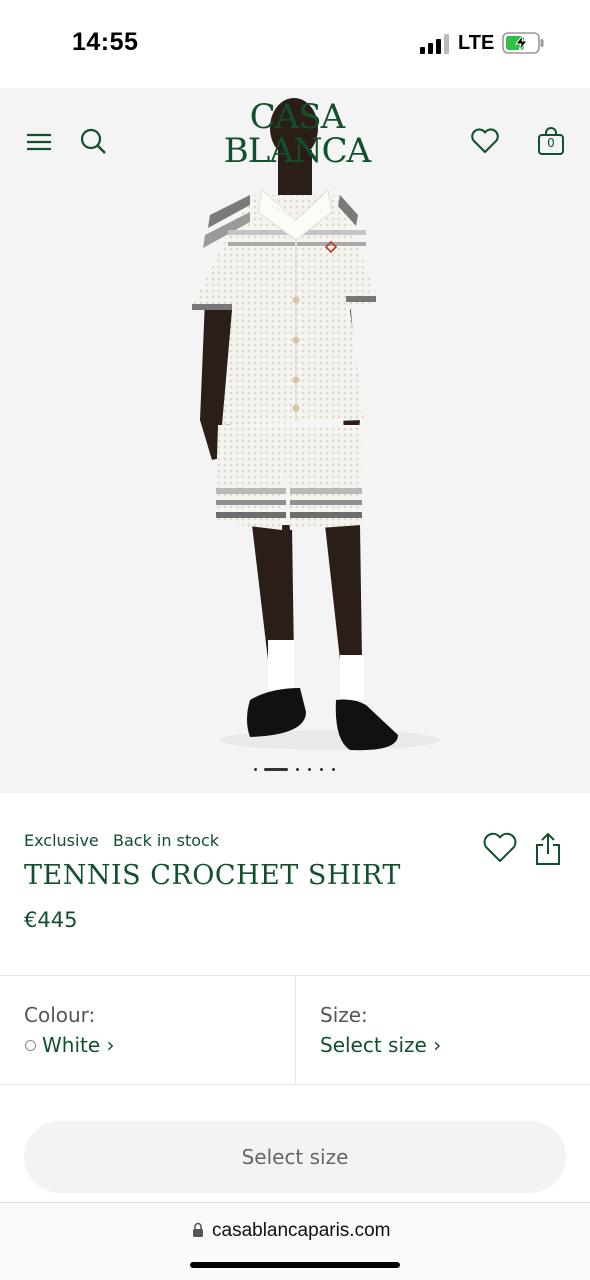  What do you see at coordinates (105, 42) in the screenshot?
I see `status-time: 14:55` at bounding box center [105, 42].